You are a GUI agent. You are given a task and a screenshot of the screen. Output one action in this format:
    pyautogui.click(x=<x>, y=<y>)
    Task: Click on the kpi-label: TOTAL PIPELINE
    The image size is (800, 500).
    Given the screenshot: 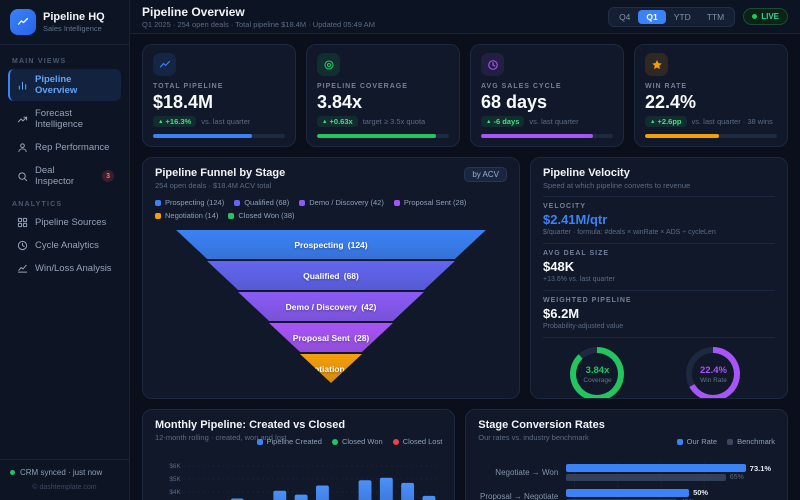 What is the action you would take?
    pyautogui.click(x=188, y=86)
    